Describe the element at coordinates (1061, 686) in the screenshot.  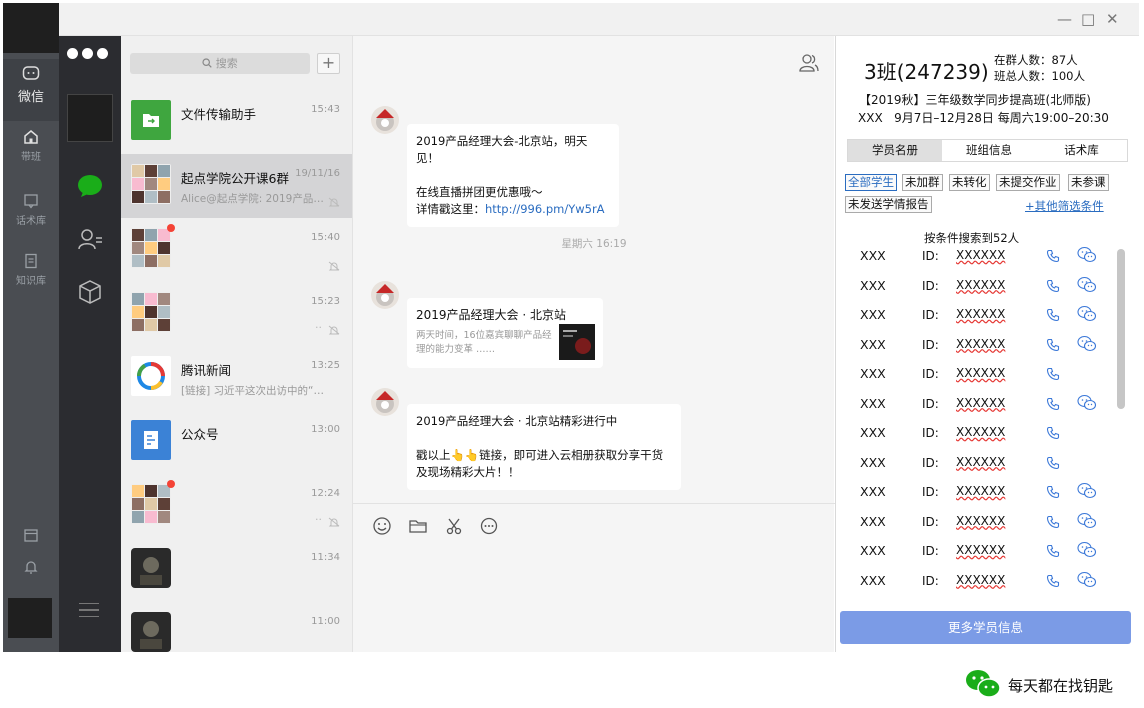
I see `watermark-text: 每天都在找钥匙` at that location.